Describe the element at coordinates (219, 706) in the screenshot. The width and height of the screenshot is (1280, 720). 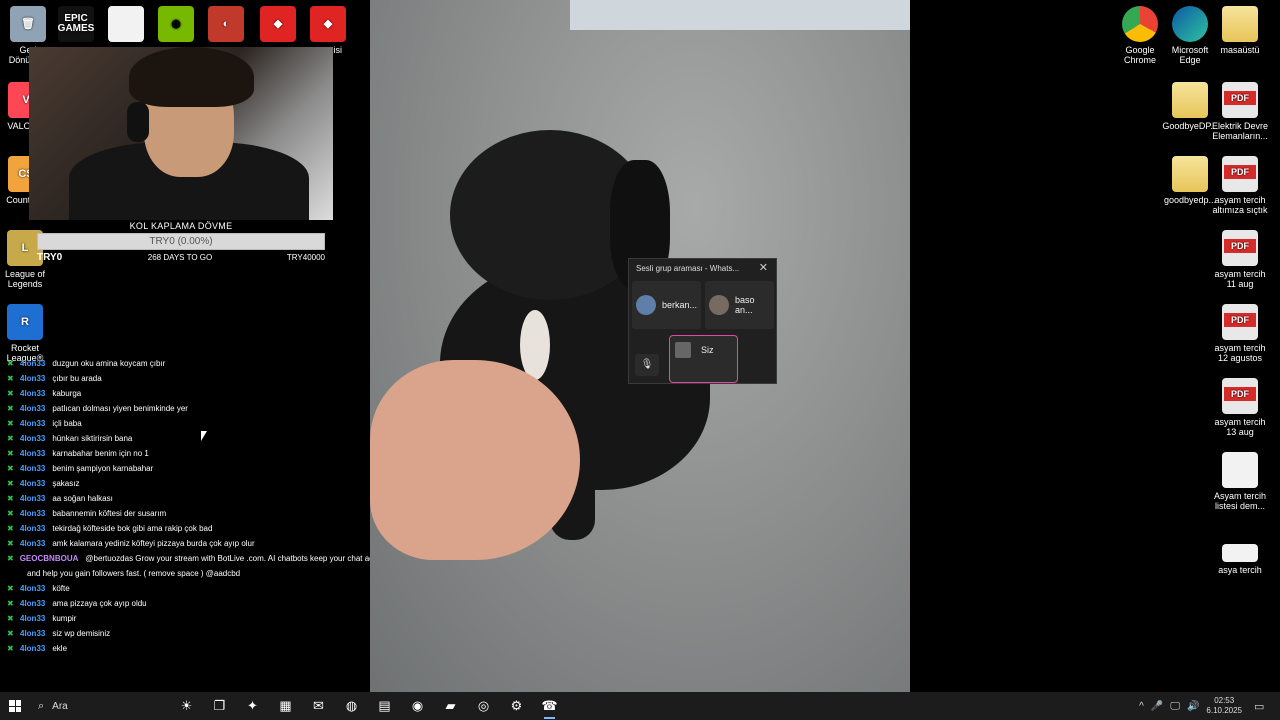
I see `task-view-icon: ❐` at that location.